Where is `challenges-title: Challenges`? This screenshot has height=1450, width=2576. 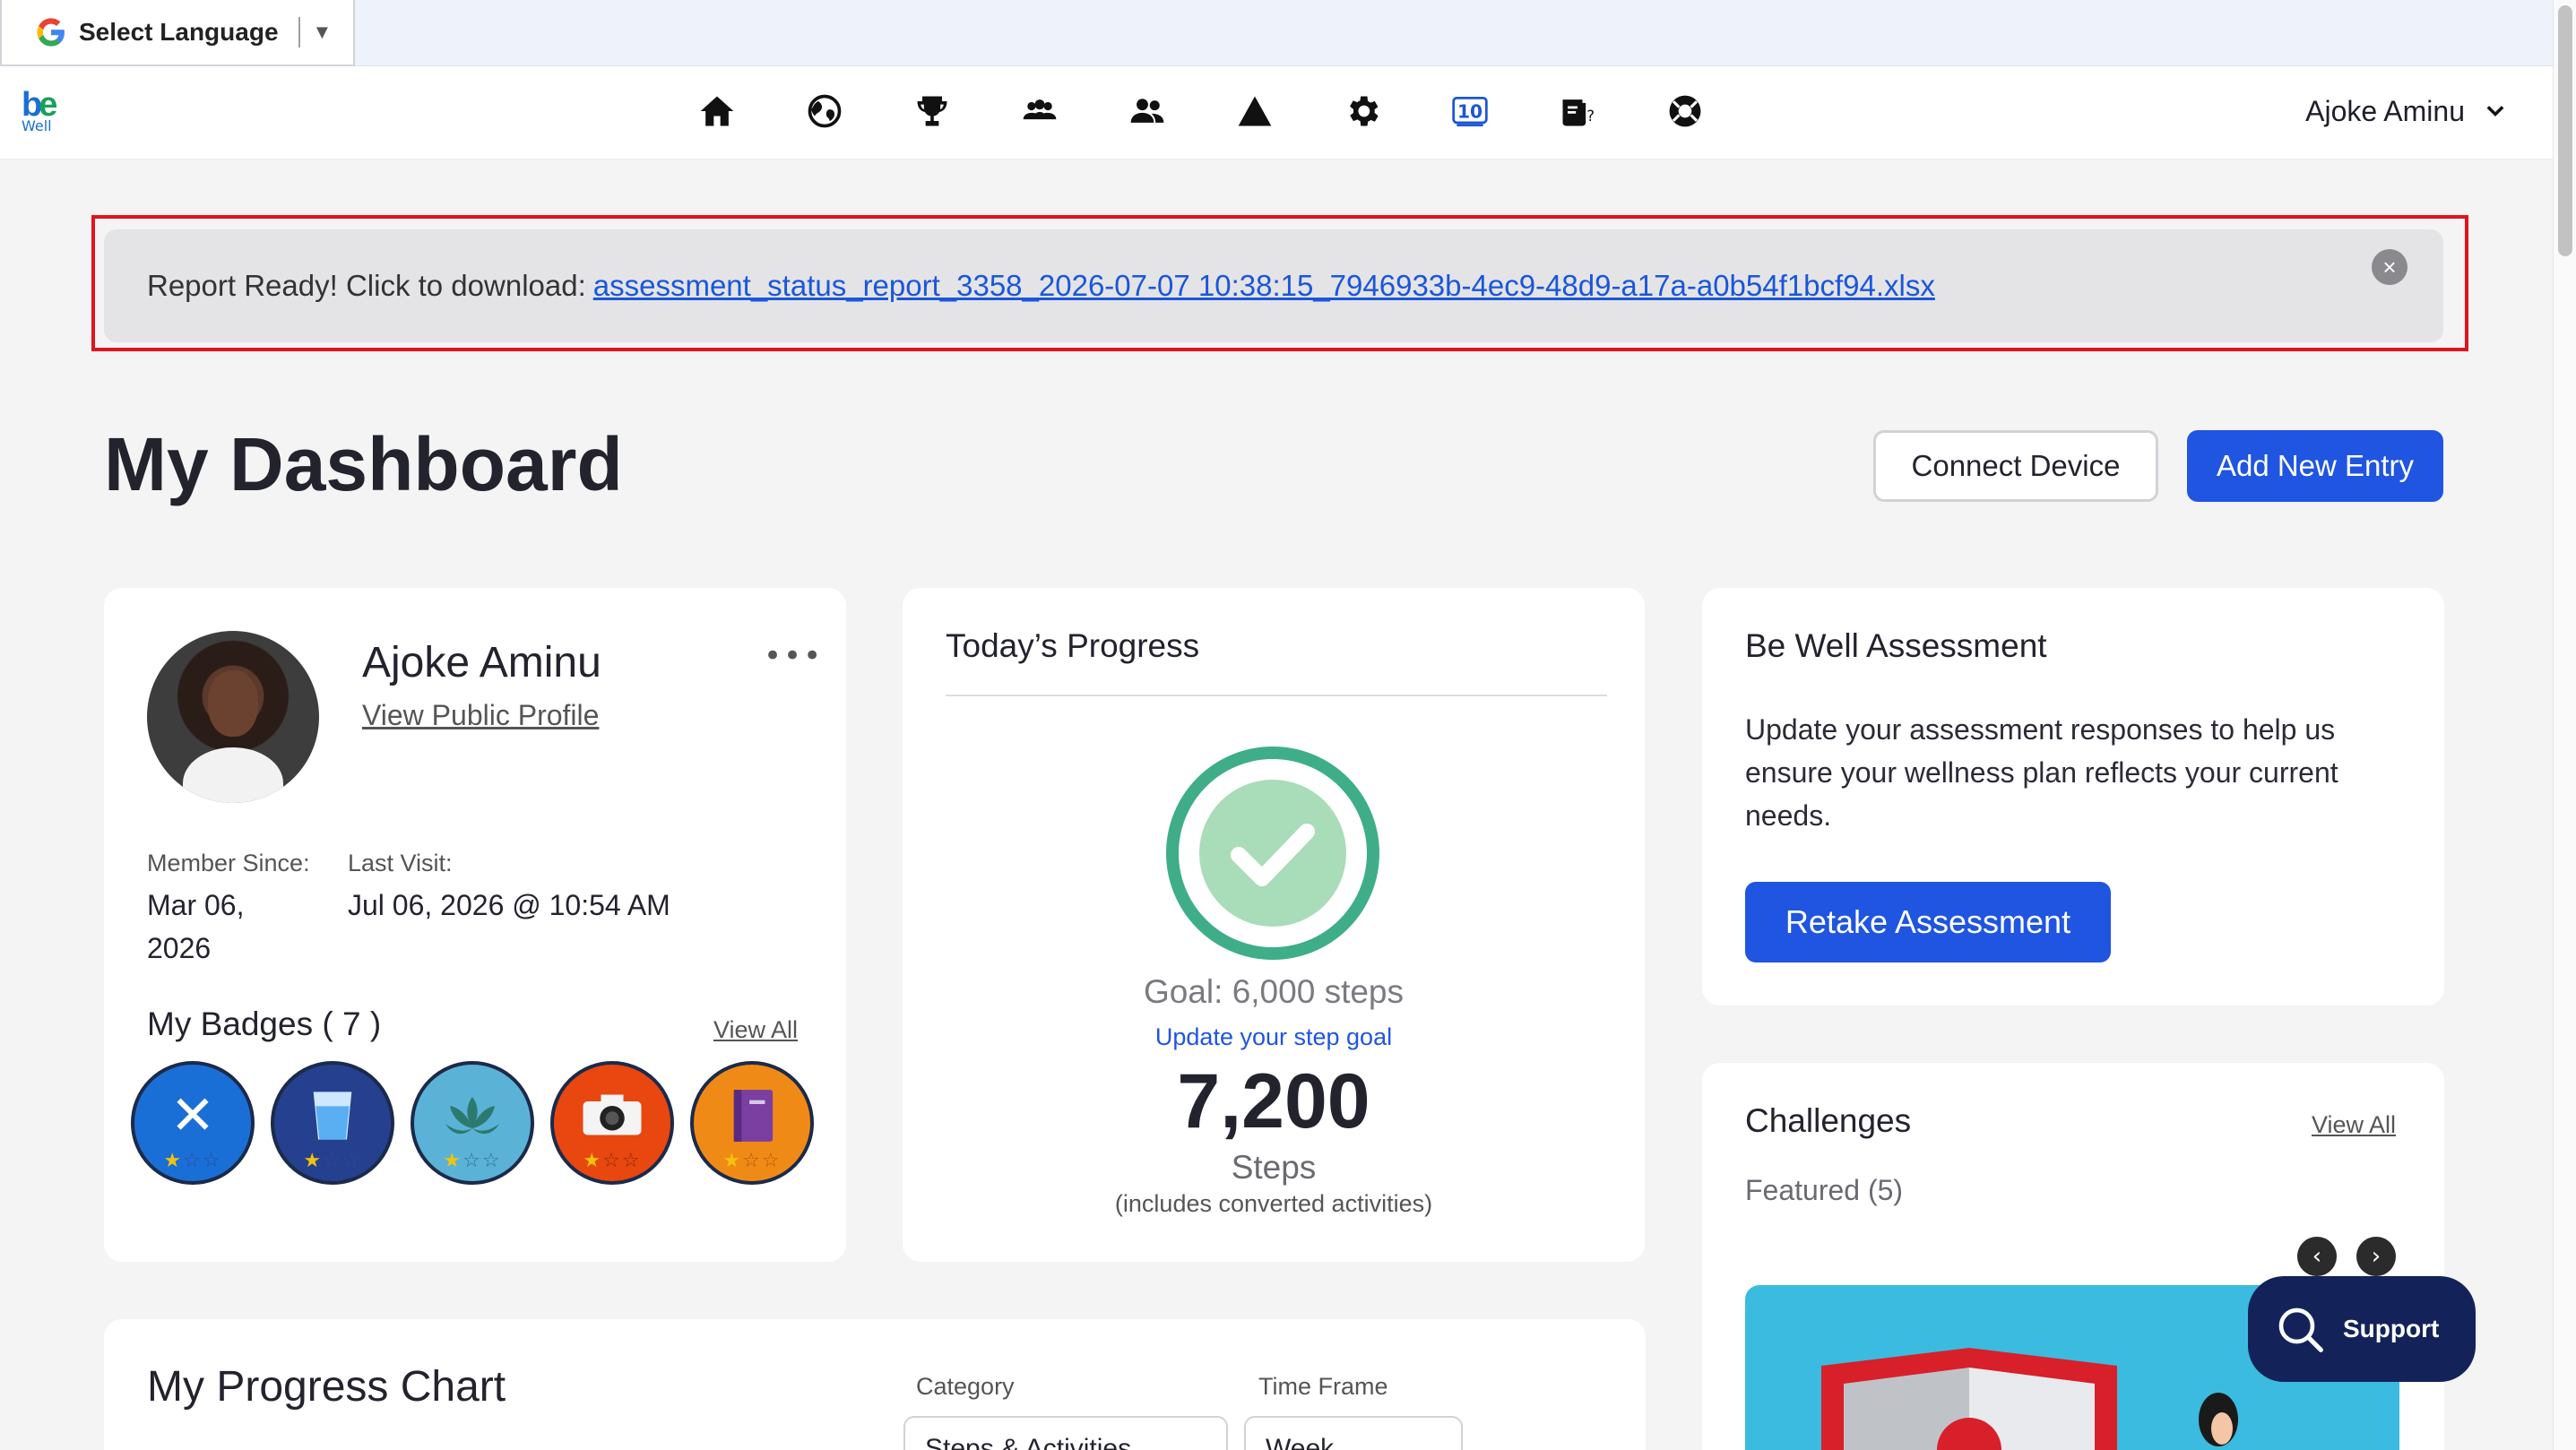 challenges-title: Challenges is located at coordinates (1828, 1120).